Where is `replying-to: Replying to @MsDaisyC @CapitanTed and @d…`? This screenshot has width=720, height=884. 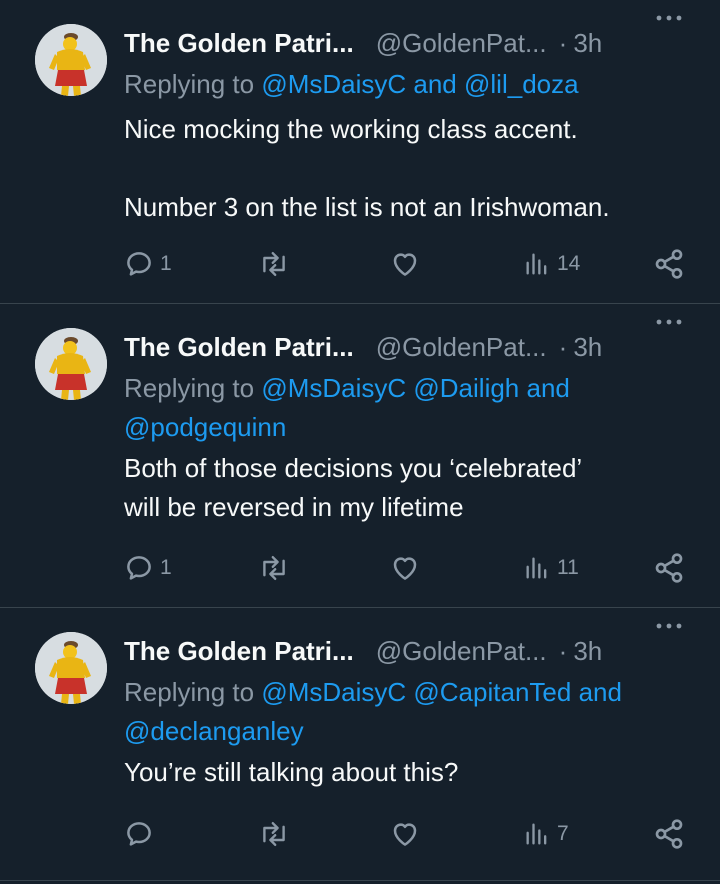
replying-to: Replying to @MsDaisyC @CapitanTed and @d… is located at coordinates (414, 712).